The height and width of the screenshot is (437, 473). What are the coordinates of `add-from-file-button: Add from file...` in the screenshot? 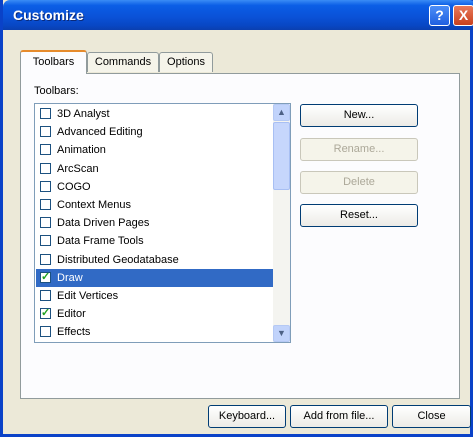 It's located at (339, 416).